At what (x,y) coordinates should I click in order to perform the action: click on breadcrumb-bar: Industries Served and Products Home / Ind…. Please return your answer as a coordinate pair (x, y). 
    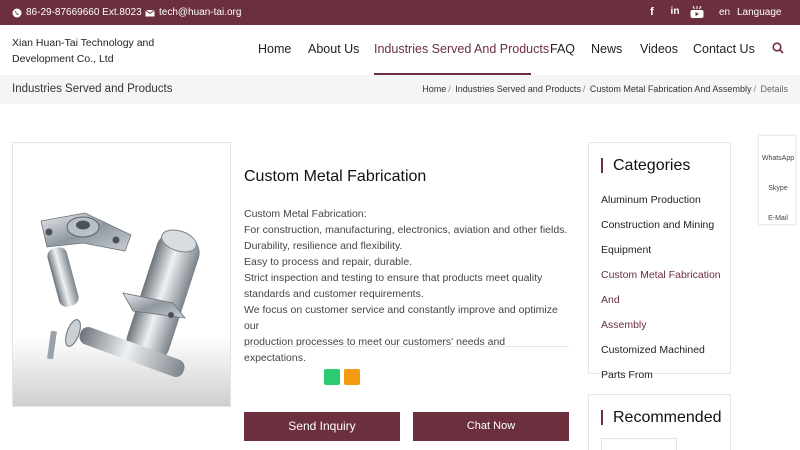
    Looking at the image, I should click on (400, 89).